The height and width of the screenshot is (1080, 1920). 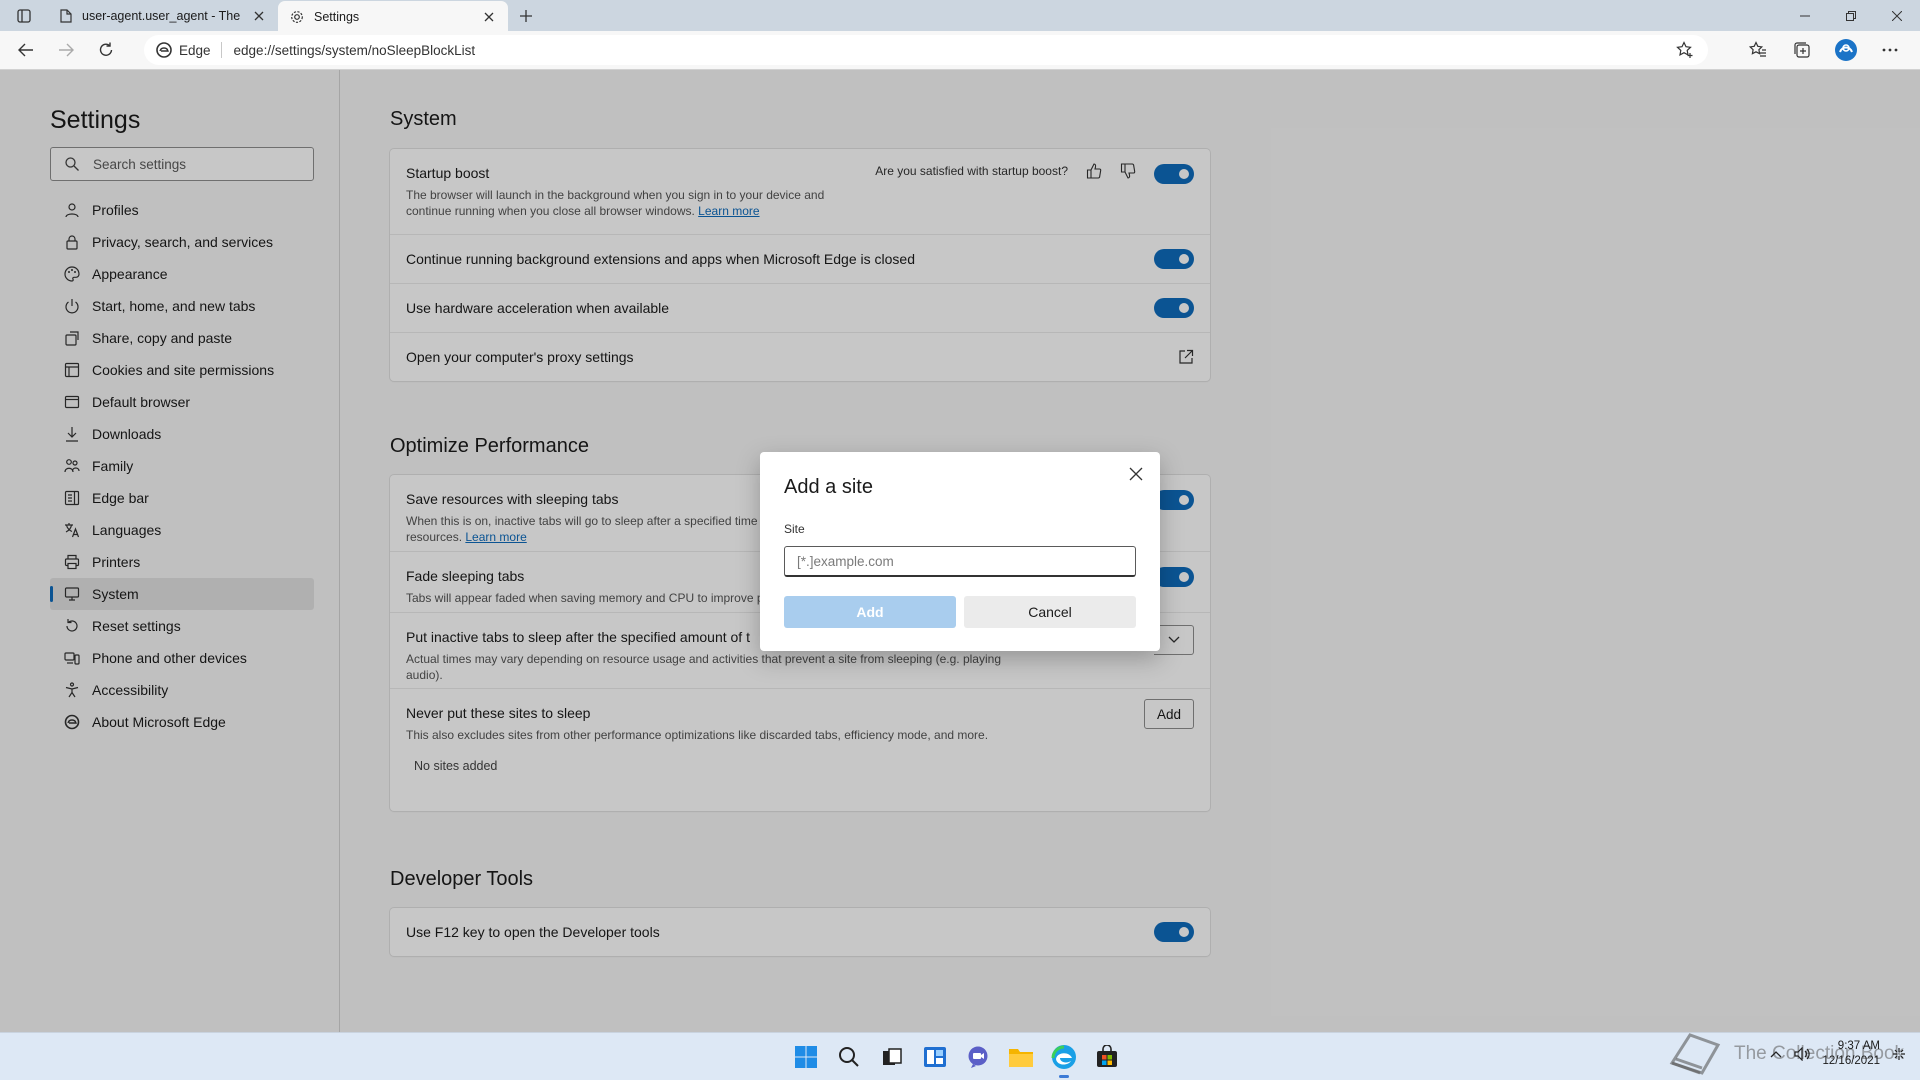 I want to click on site-label: Edge, so click(x=195, y=50).